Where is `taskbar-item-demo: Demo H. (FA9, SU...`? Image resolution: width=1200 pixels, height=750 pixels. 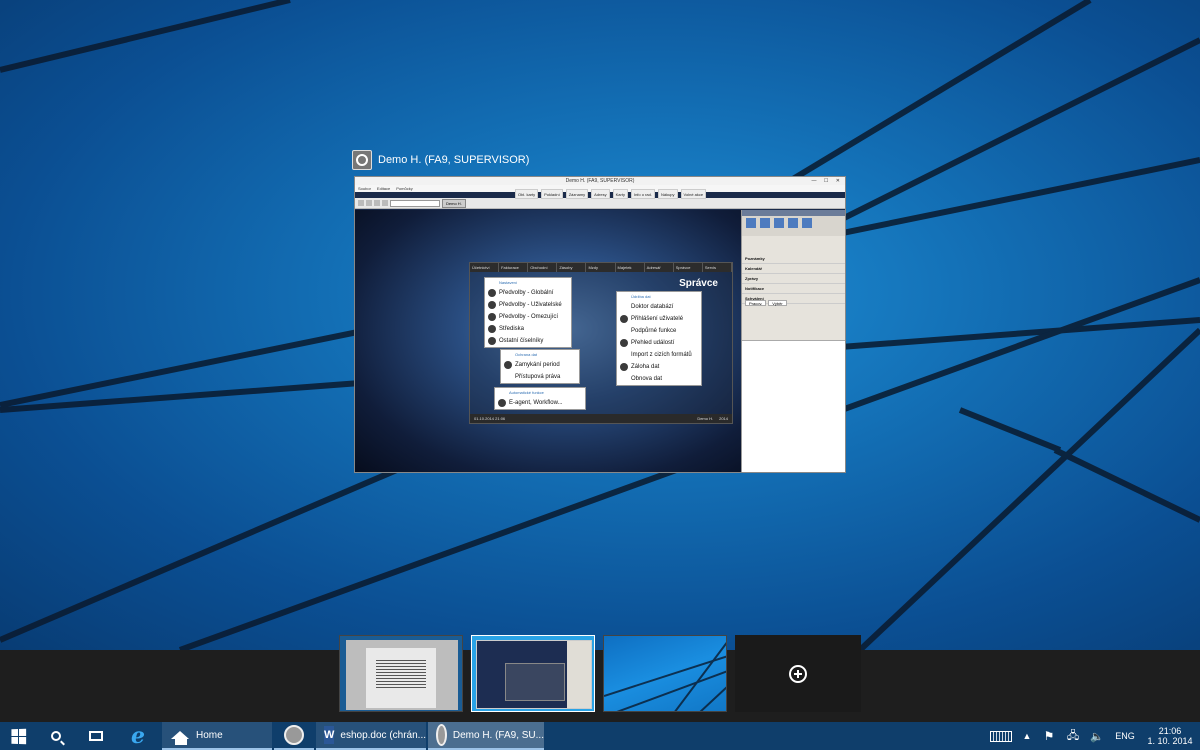 taskbar-item-demo: Demo H. (FA9, SU... is located at coordinates (486, 736).